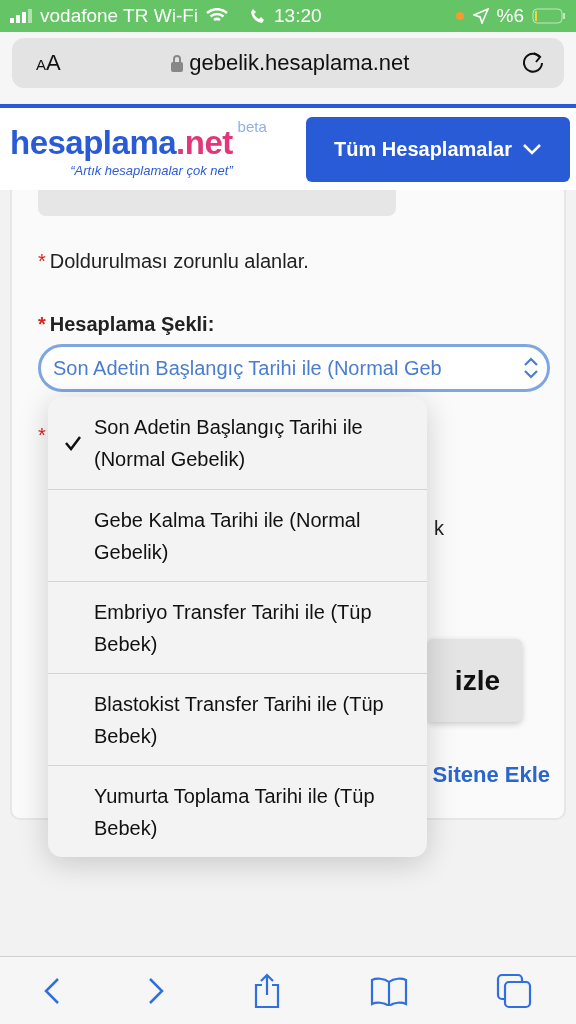 The image size is (576, 1024). I want to click on reload-icon, so click(533, 63).